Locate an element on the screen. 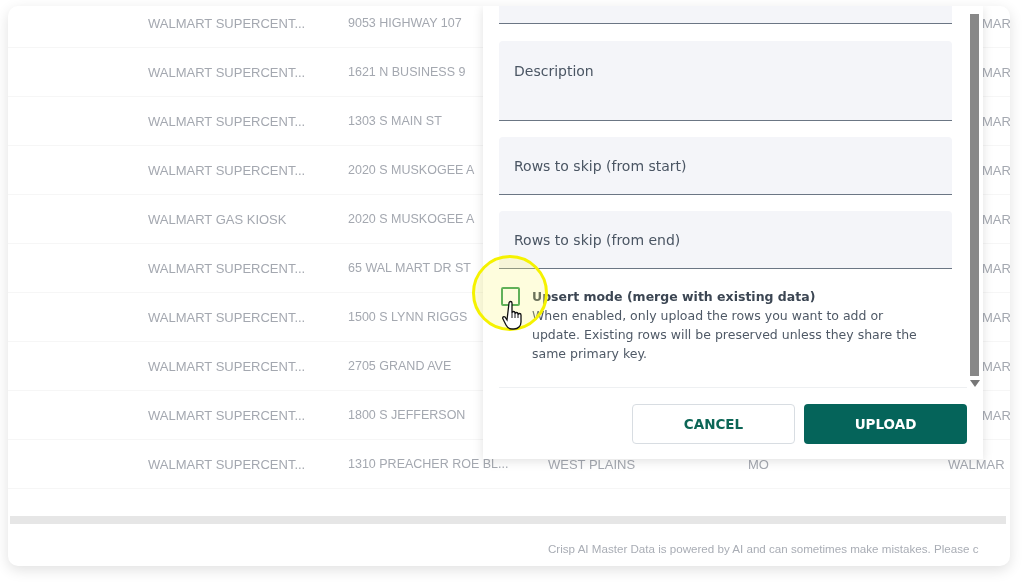 Image resolution: width=1028 pixels, height=584 pixels. input-field: Rows to skip (from start) is located at coordinates (725, 166).